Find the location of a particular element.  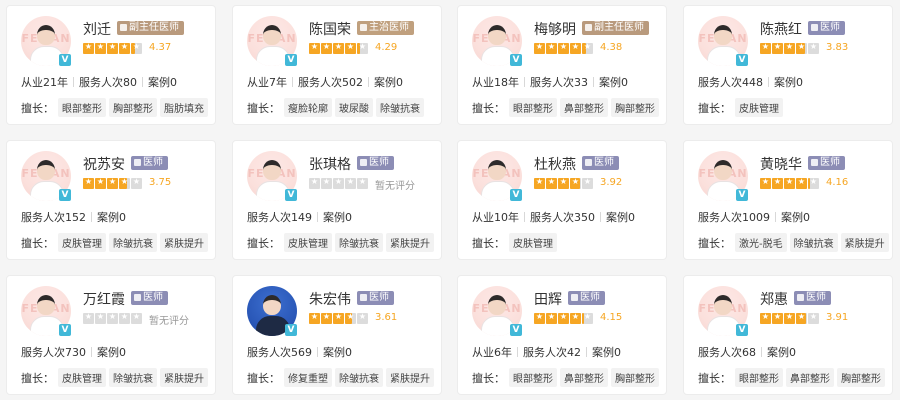

doctor-name: 杜秋燕 is located at coordinates (555, 164).